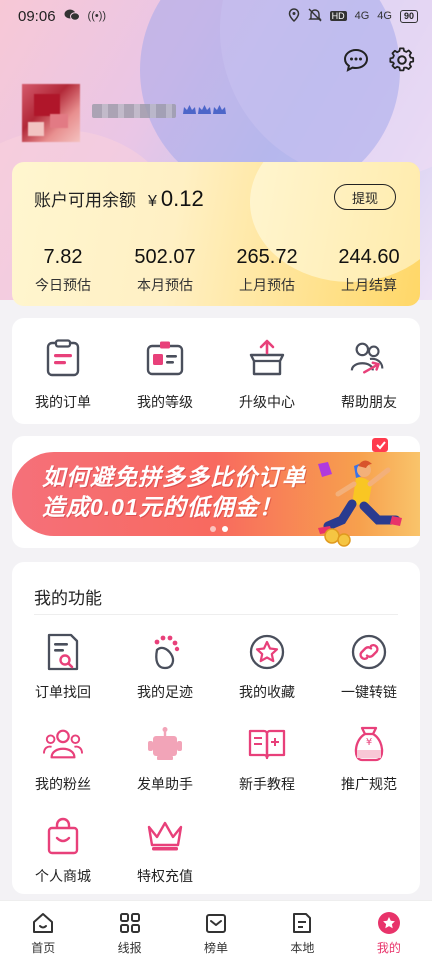 The height and width of the screenshot is (960, 432). What do you see at coordinates (205, 110) in the screenshot?
I see `vip-crowns` at bounding box center [205, 110].